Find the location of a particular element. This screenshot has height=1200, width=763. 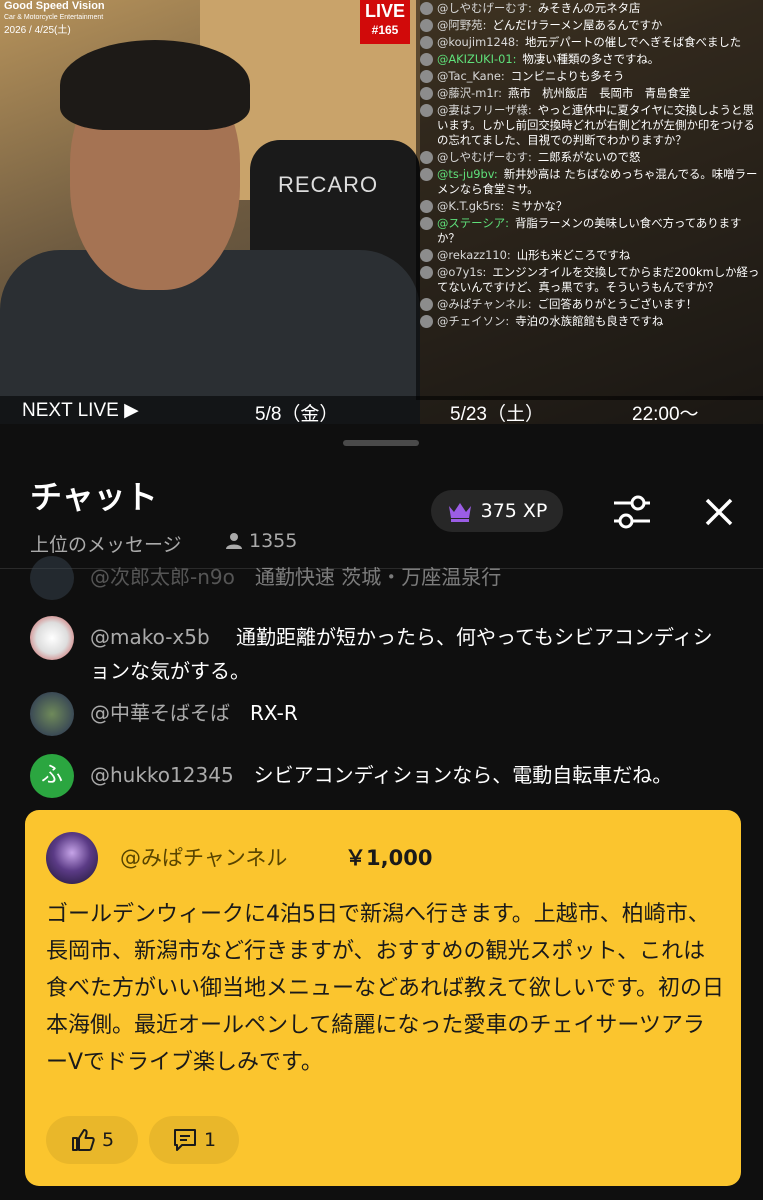

crown-icon is located at coordinates (459, 512).